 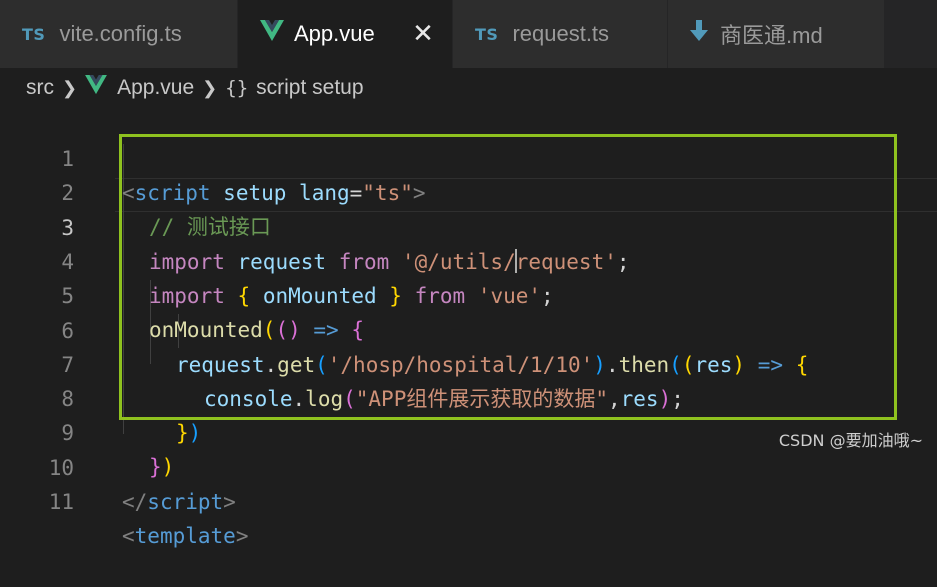 What do you see at coordinates (334, 33) in the screenshot?
I see `tab-label: App.vue` at bounding box center [334, 33].